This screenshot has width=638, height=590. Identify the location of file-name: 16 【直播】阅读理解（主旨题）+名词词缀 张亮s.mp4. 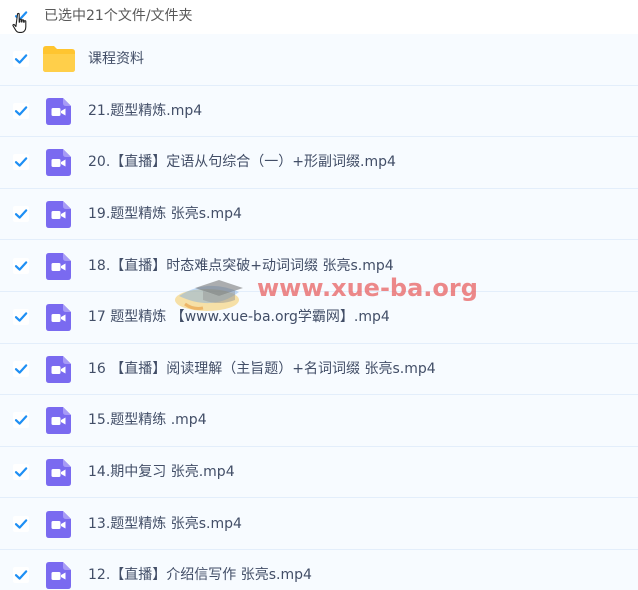
(262, 369).